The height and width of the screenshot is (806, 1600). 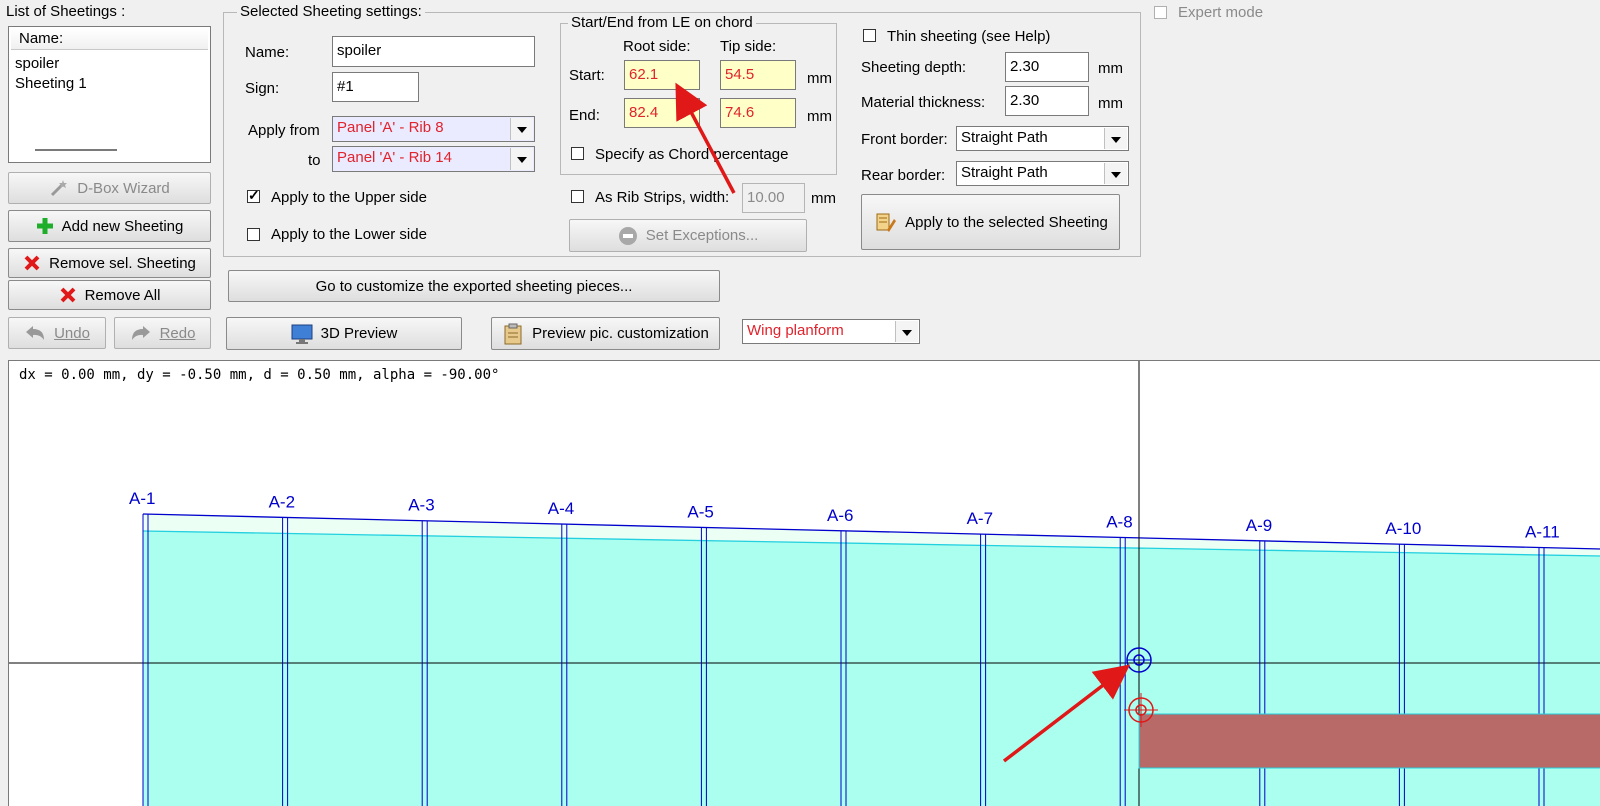 I want to click on apply-from-value: Panel 'A' - Rib 8, so click(x=390, y=127).